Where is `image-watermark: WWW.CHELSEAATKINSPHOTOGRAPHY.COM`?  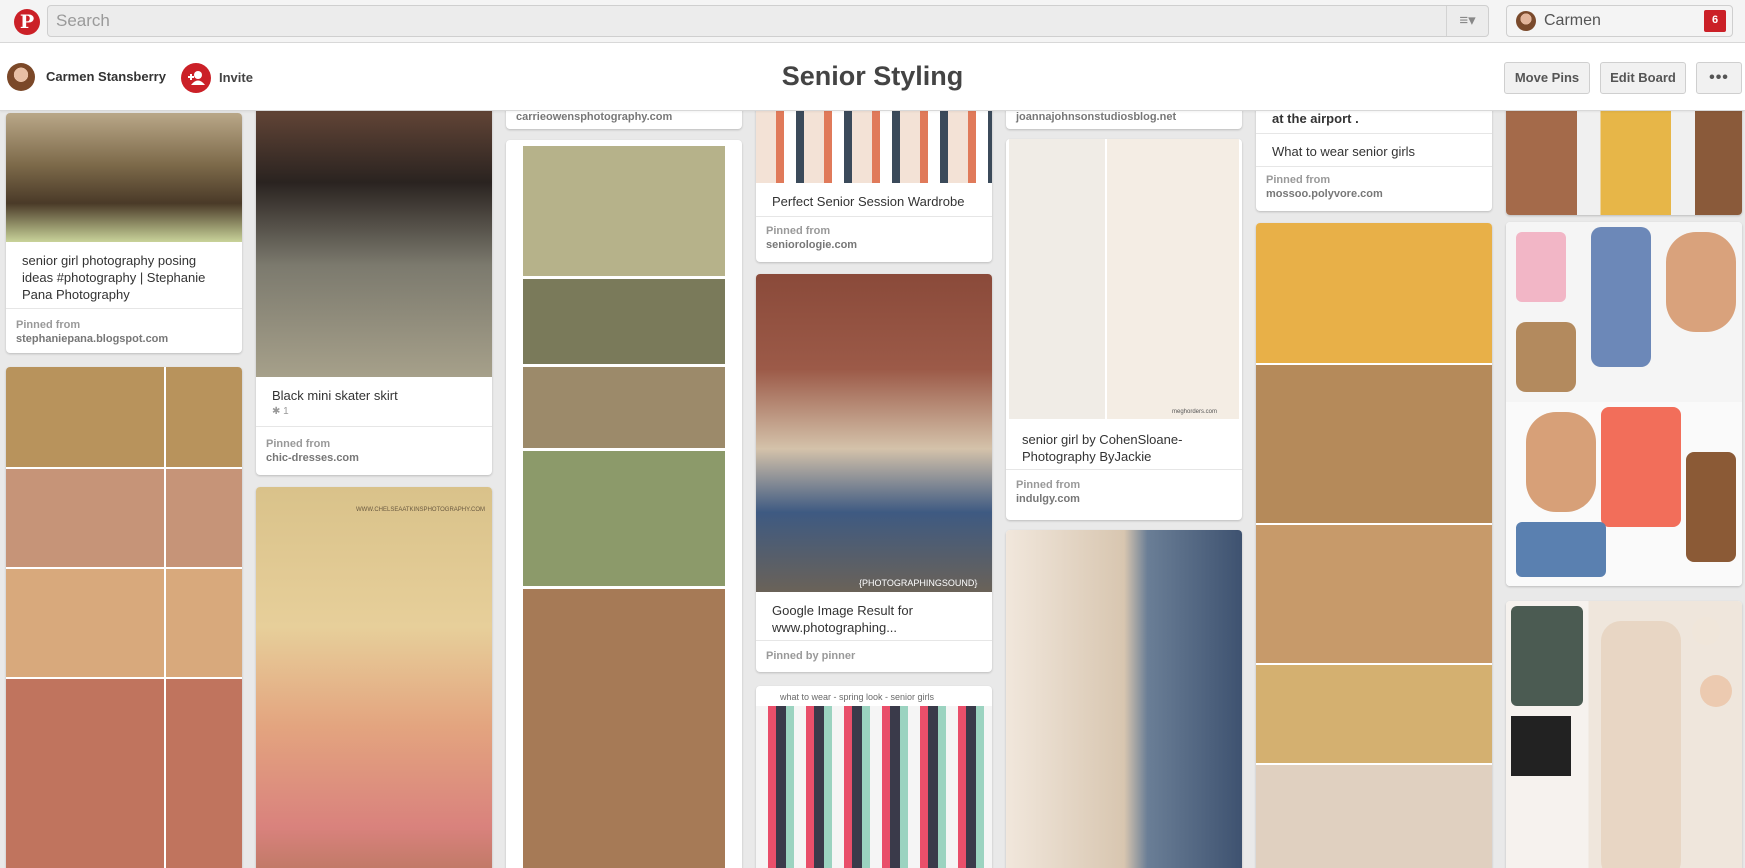 image-watermark: WWW.CHELSEAATKINSPHOTOGRAPHY.COM is located at coordinates (421, 510).